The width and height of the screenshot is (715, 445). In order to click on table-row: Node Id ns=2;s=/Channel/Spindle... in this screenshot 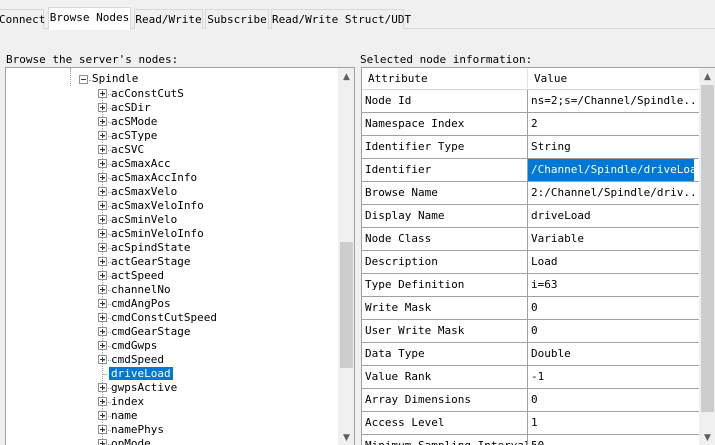, I will do `click(530, 101)`.